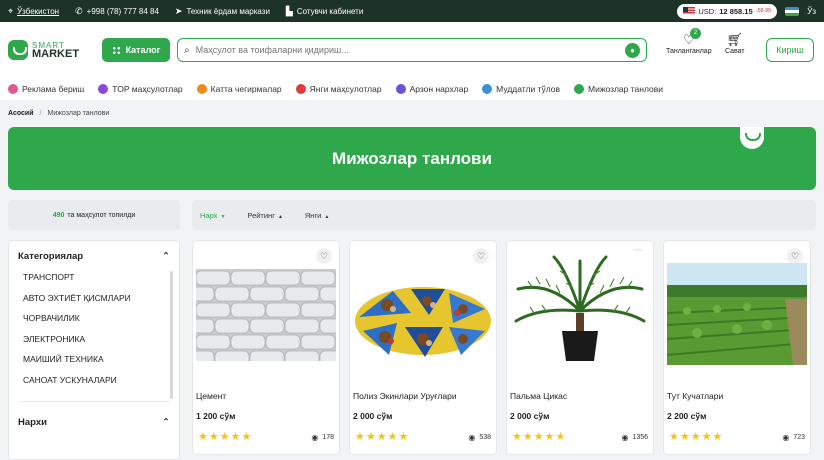 The image size is (824, 460). I want to click on product-views: ◉ 1356, so click(634, 437).